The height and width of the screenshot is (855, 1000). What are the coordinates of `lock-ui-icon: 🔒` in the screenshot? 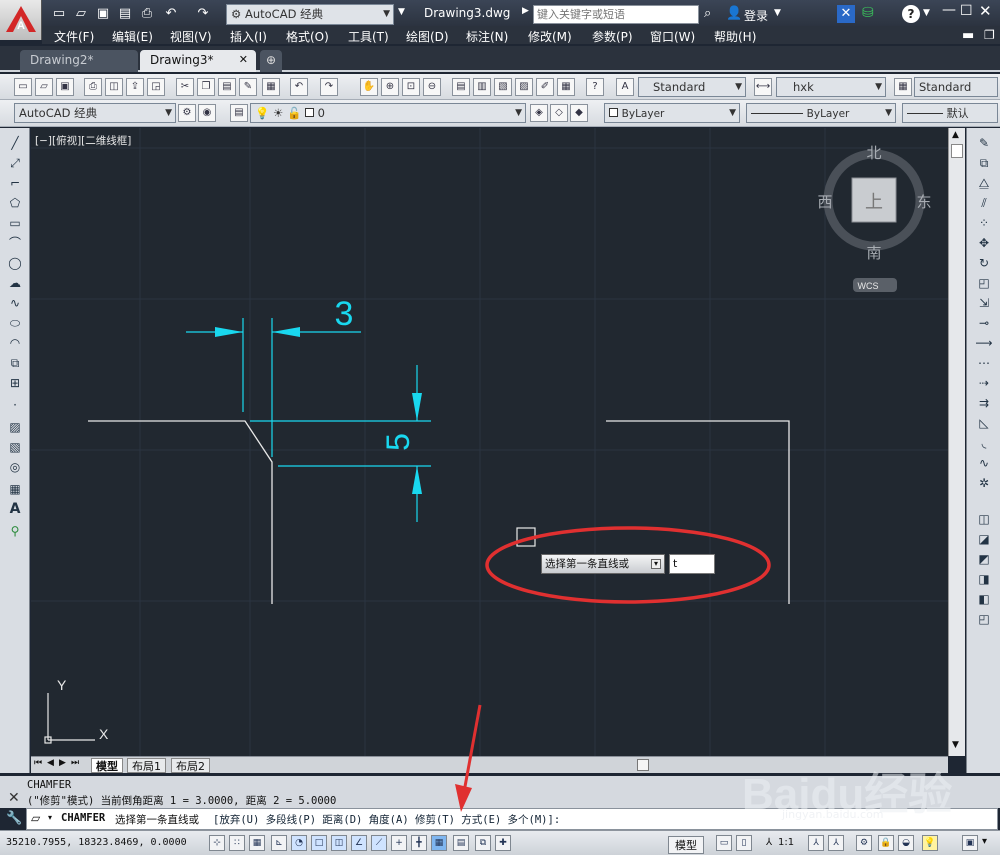 It's located at (886, 843).